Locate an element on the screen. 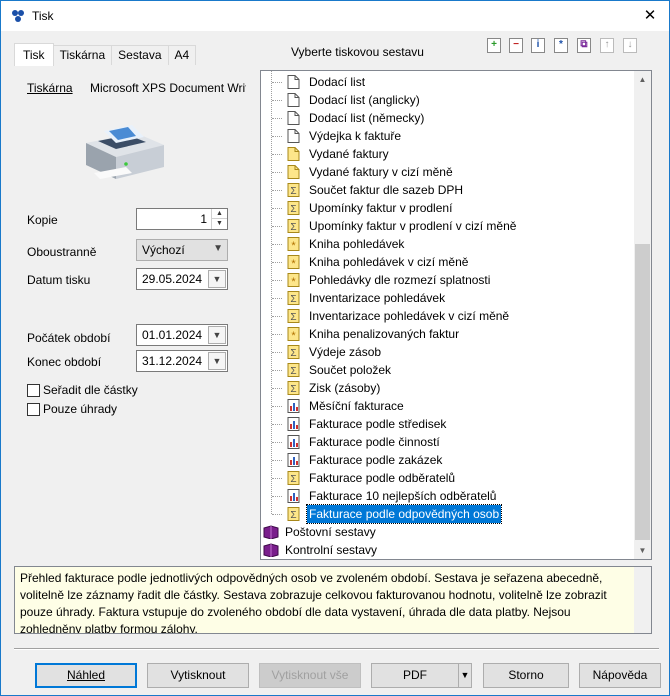 The width and height of the screenshot is (670, 696). tree-item-label: Výdeje zásob is located at coordinates (345, 352).